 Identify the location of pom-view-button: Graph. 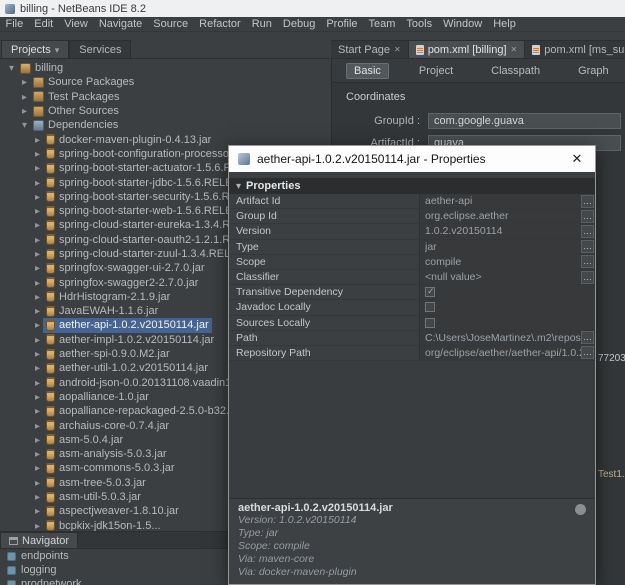
(593, 71).